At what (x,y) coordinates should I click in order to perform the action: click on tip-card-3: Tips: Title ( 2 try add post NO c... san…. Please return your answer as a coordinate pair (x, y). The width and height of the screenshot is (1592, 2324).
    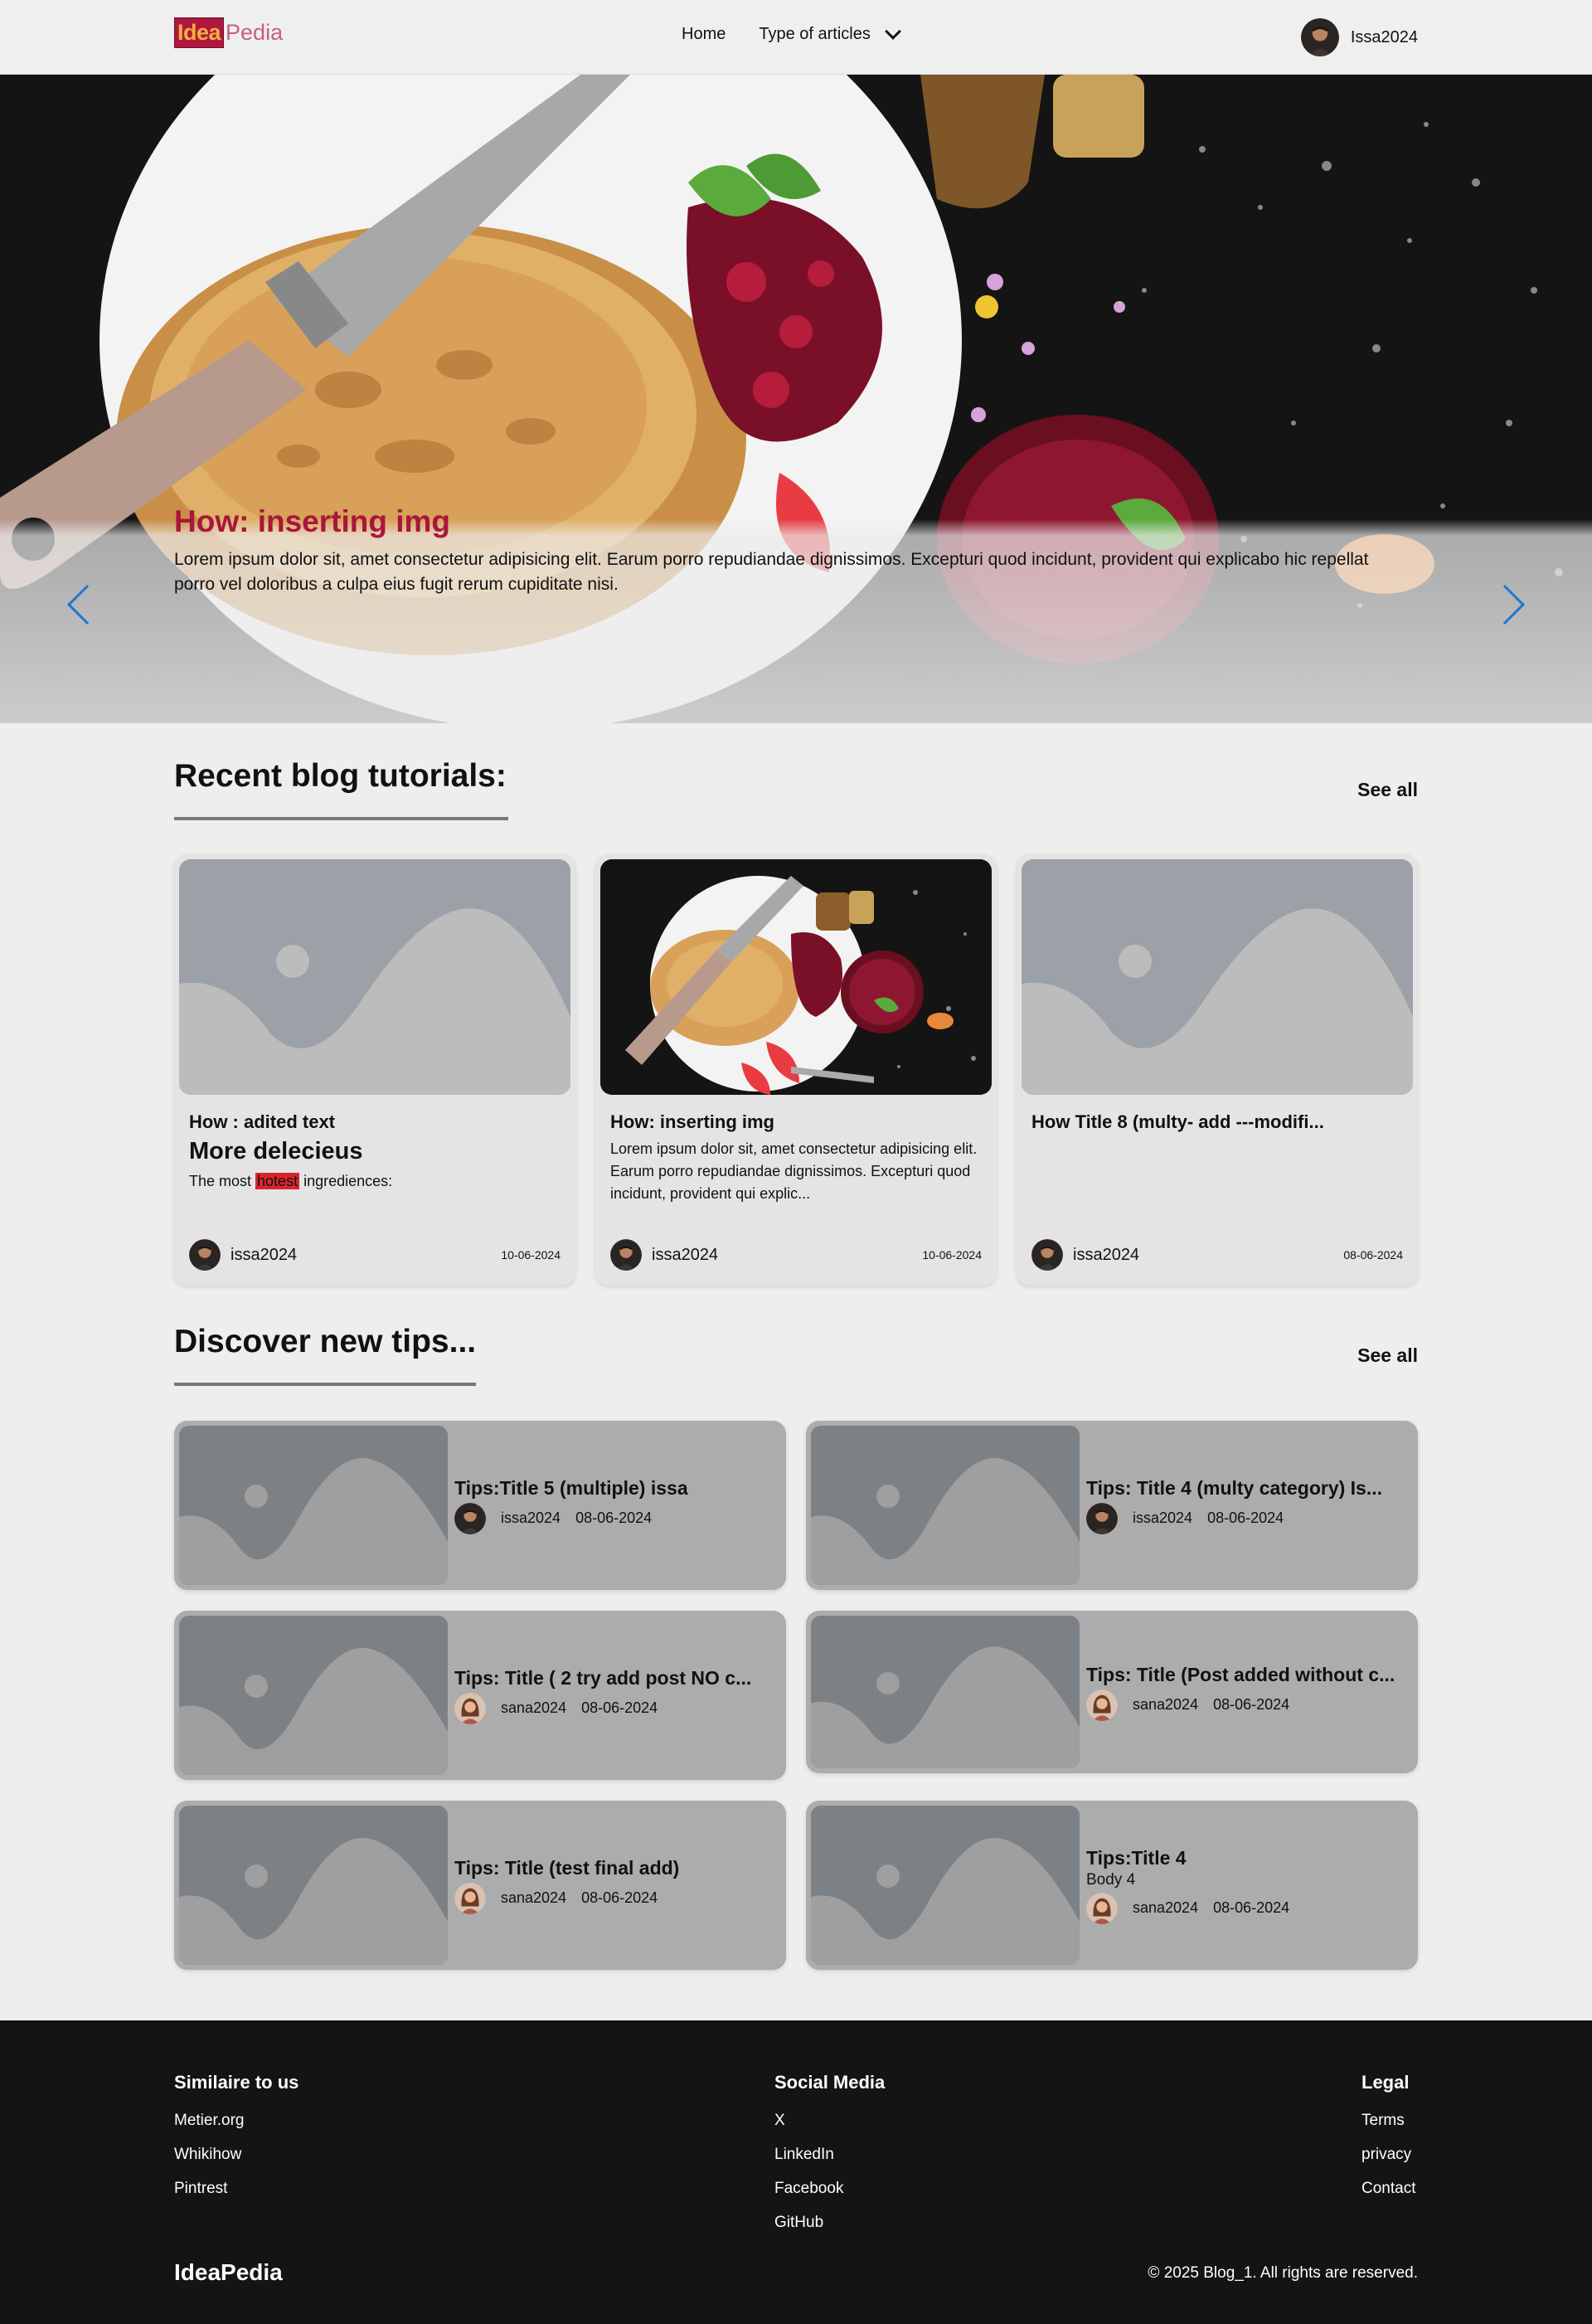
    Looking at the image, I should click on (480, 1695).